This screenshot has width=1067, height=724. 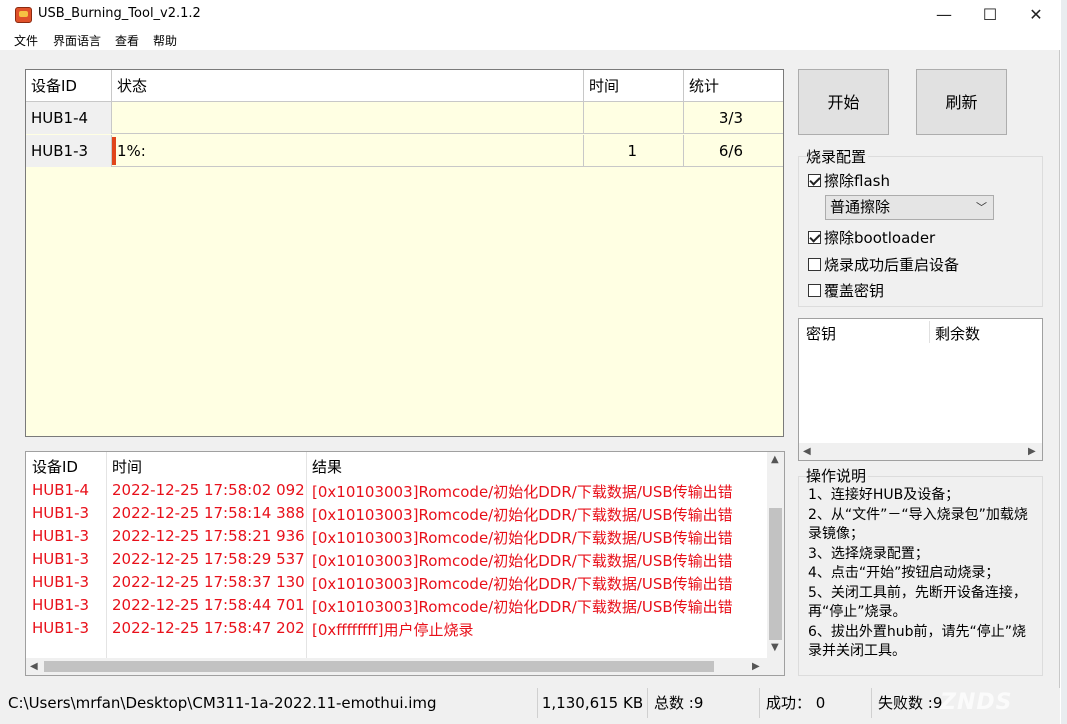 What do you see at coordinates (55, 466) in the screenshot?
I see `log-col-device-id: 设备ID` at bounding box center [55, 466].